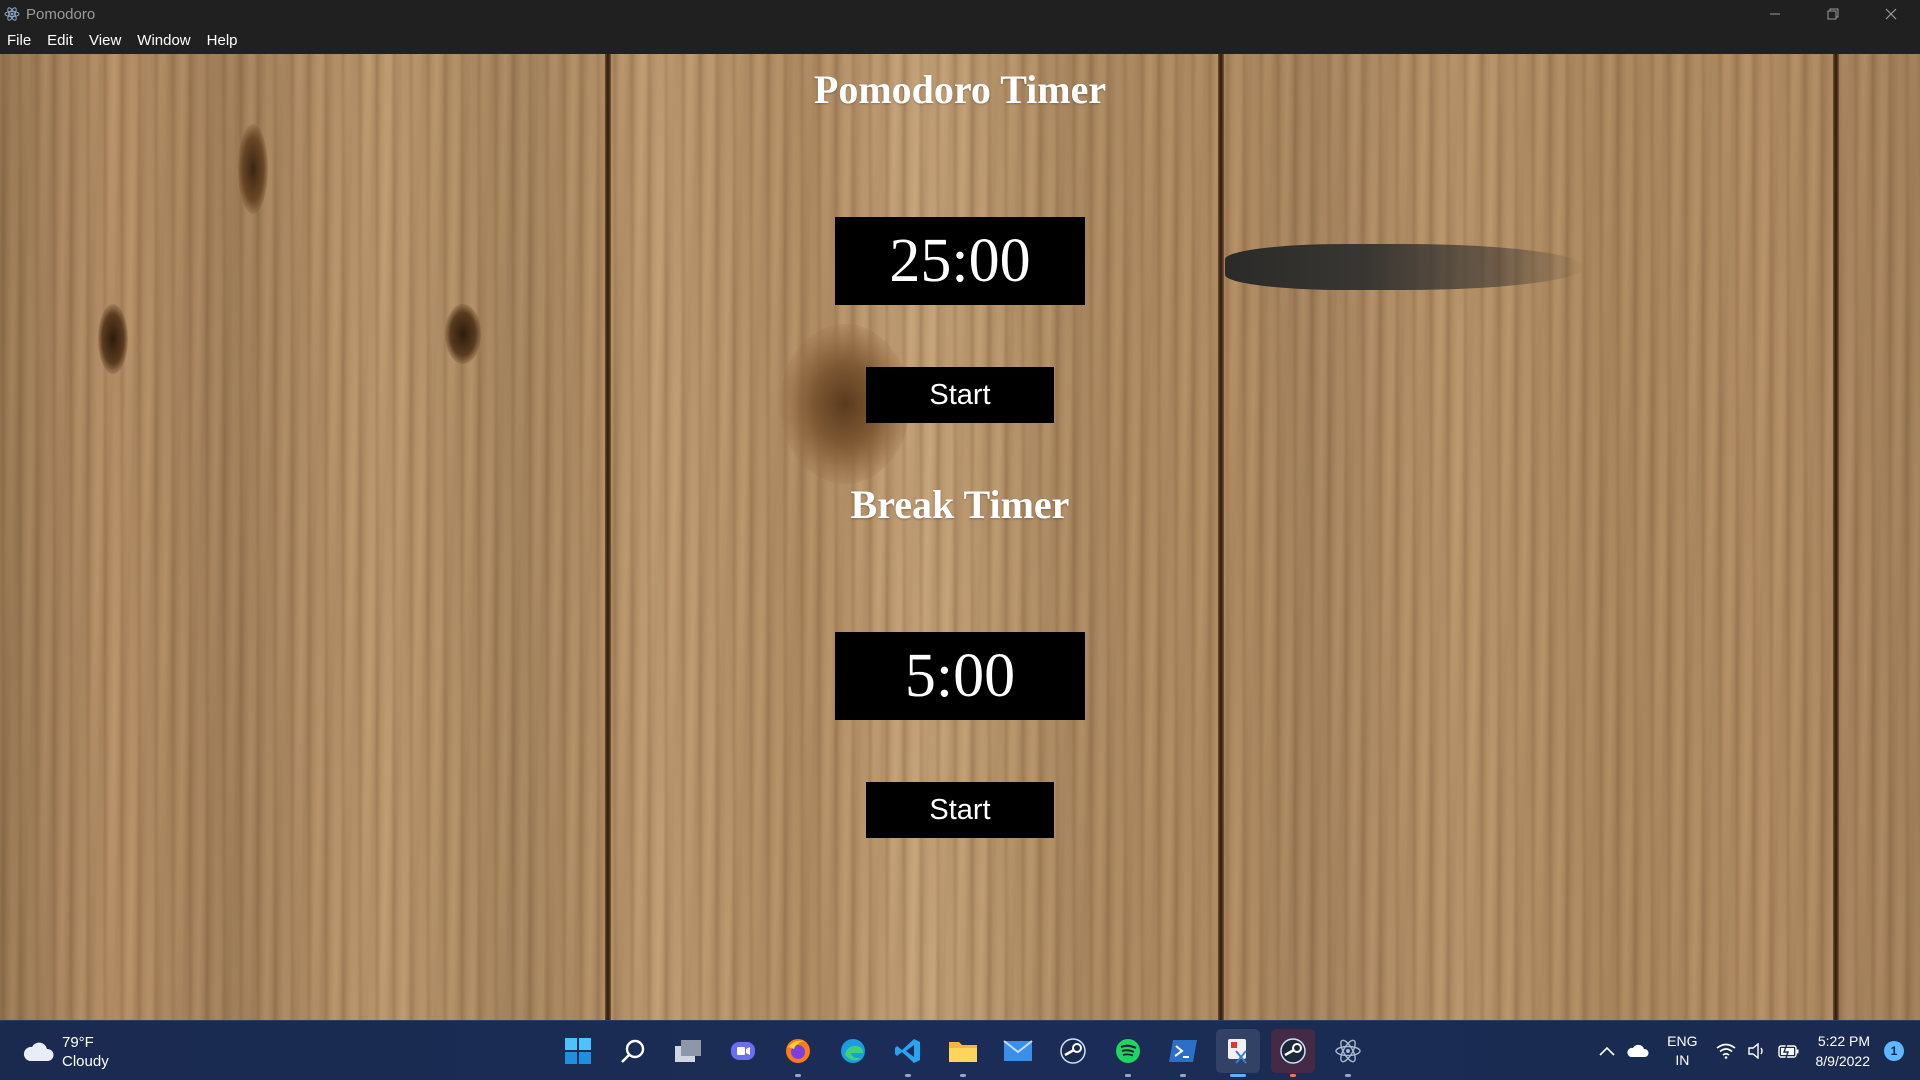  Describe the element at coordinates (60, 41) in the screenshot. I see `menu-edit: Edit` at that location.